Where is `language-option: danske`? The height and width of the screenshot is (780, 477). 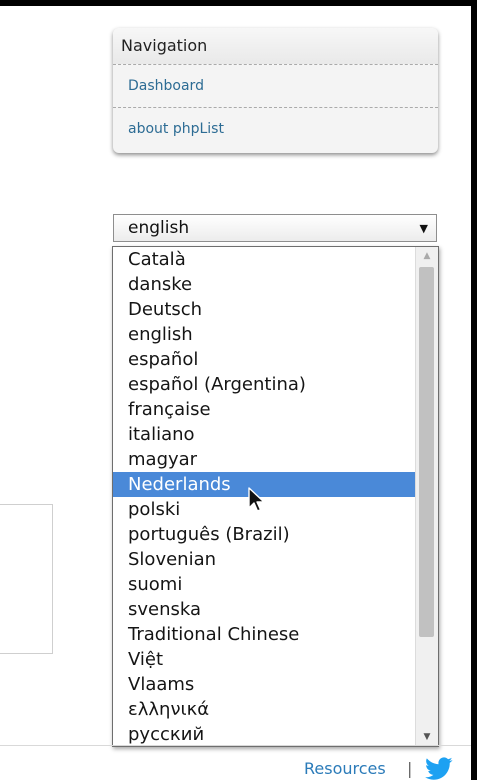
language-option: danske is located at coordinates (264, 284).